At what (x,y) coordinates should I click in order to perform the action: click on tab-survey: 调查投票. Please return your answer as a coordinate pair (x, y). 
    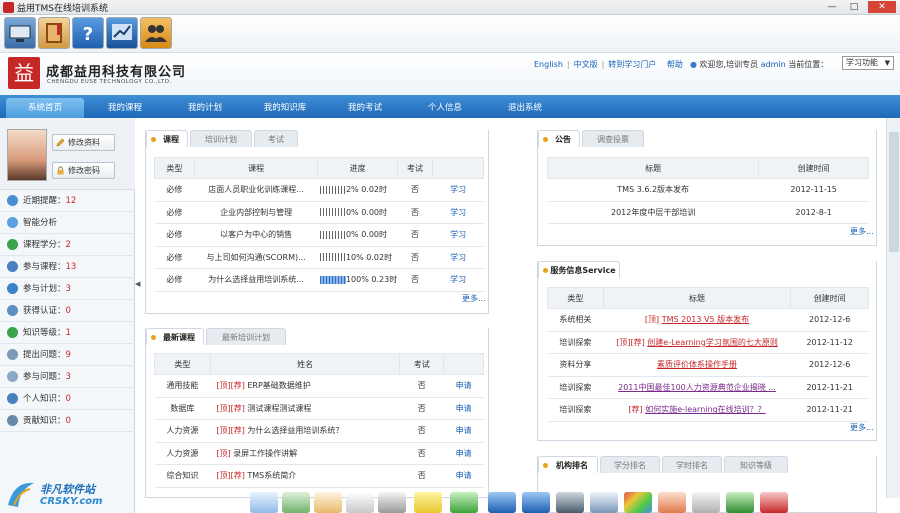
    Looking at the image, I should click on (613, 138).